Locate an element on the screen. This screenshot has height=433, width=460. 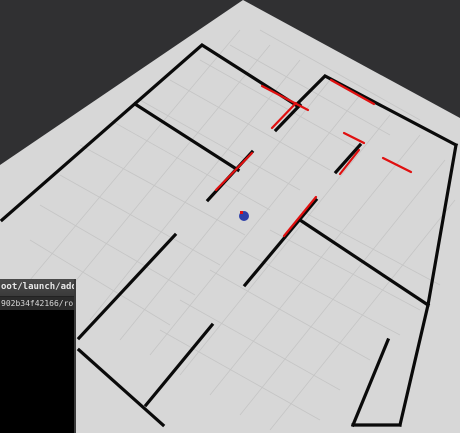
terminal-window: oot/launch/add_ 902b34f42166/ros] is located at coordinates (38, 356).